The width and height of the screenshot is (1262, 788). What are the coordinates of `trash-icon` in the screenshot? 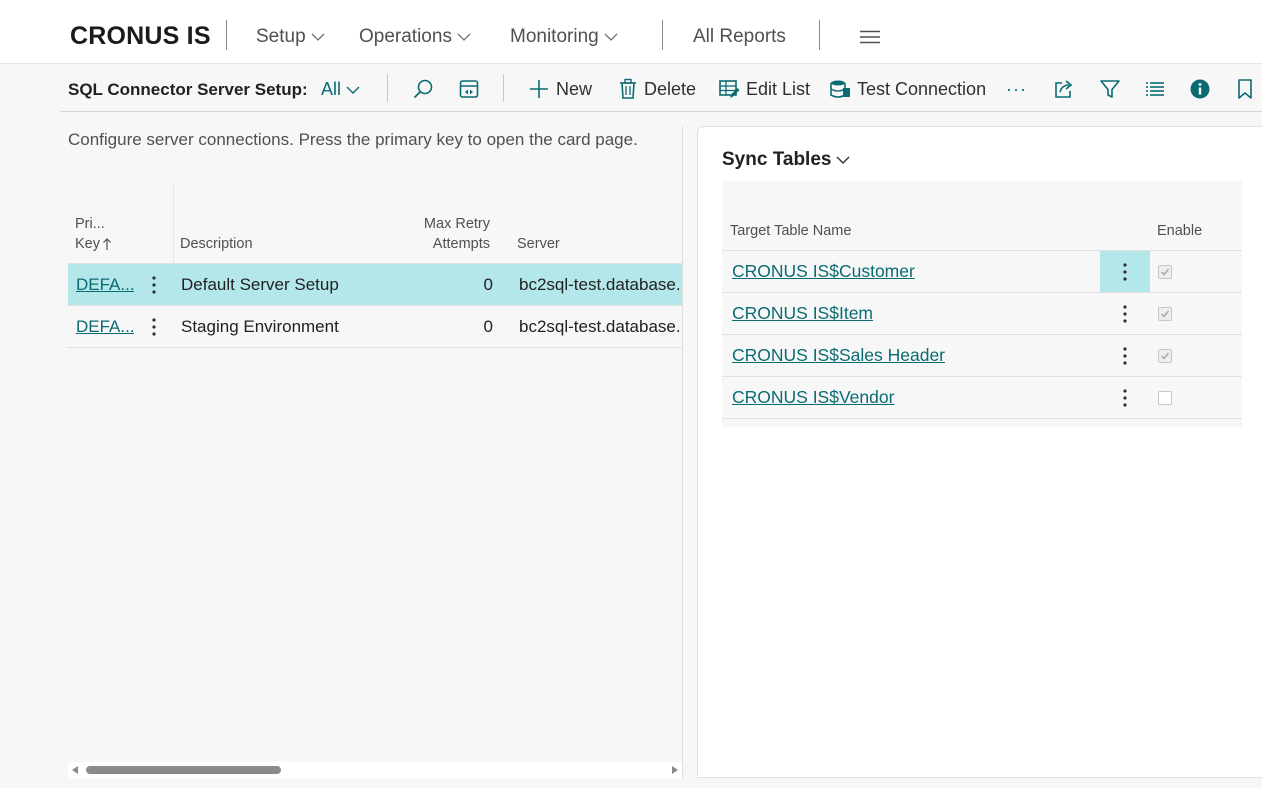 It's located at (628, 88).